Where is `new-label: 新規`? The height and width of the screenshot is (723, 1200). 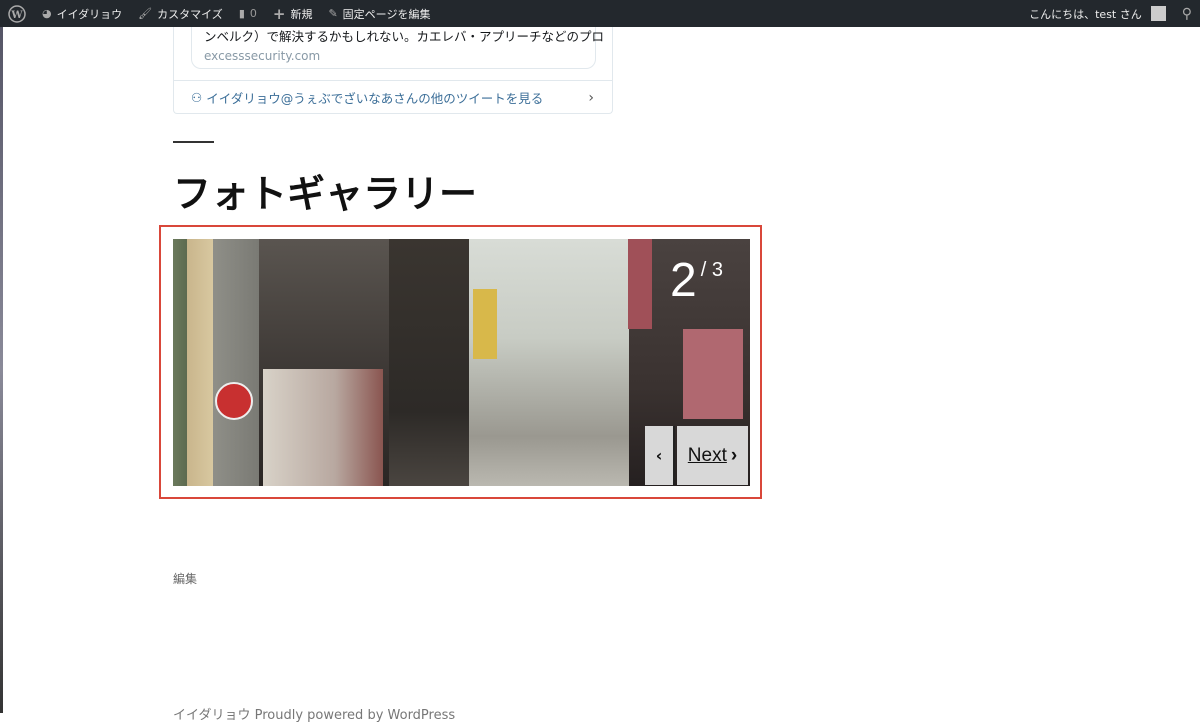 new-label: 新規 is located at coordinates (301, 14).